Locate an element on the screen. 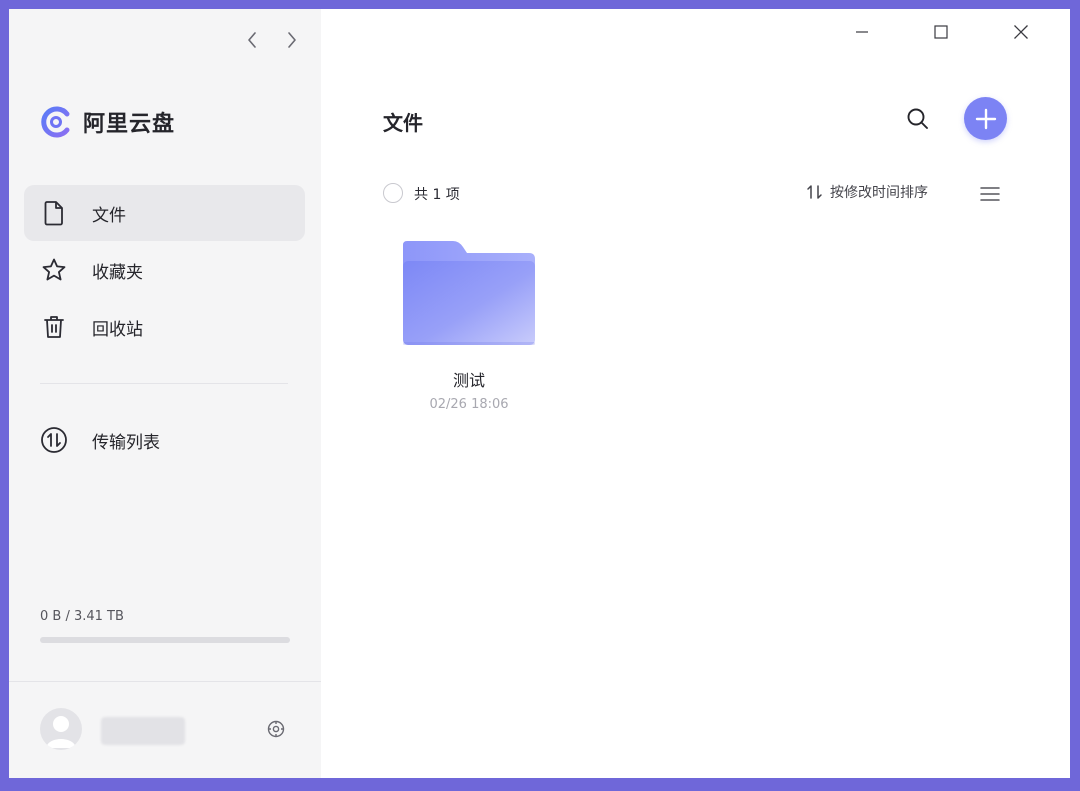  item-count: 共 1 项 is located at coordinates (437, 195).